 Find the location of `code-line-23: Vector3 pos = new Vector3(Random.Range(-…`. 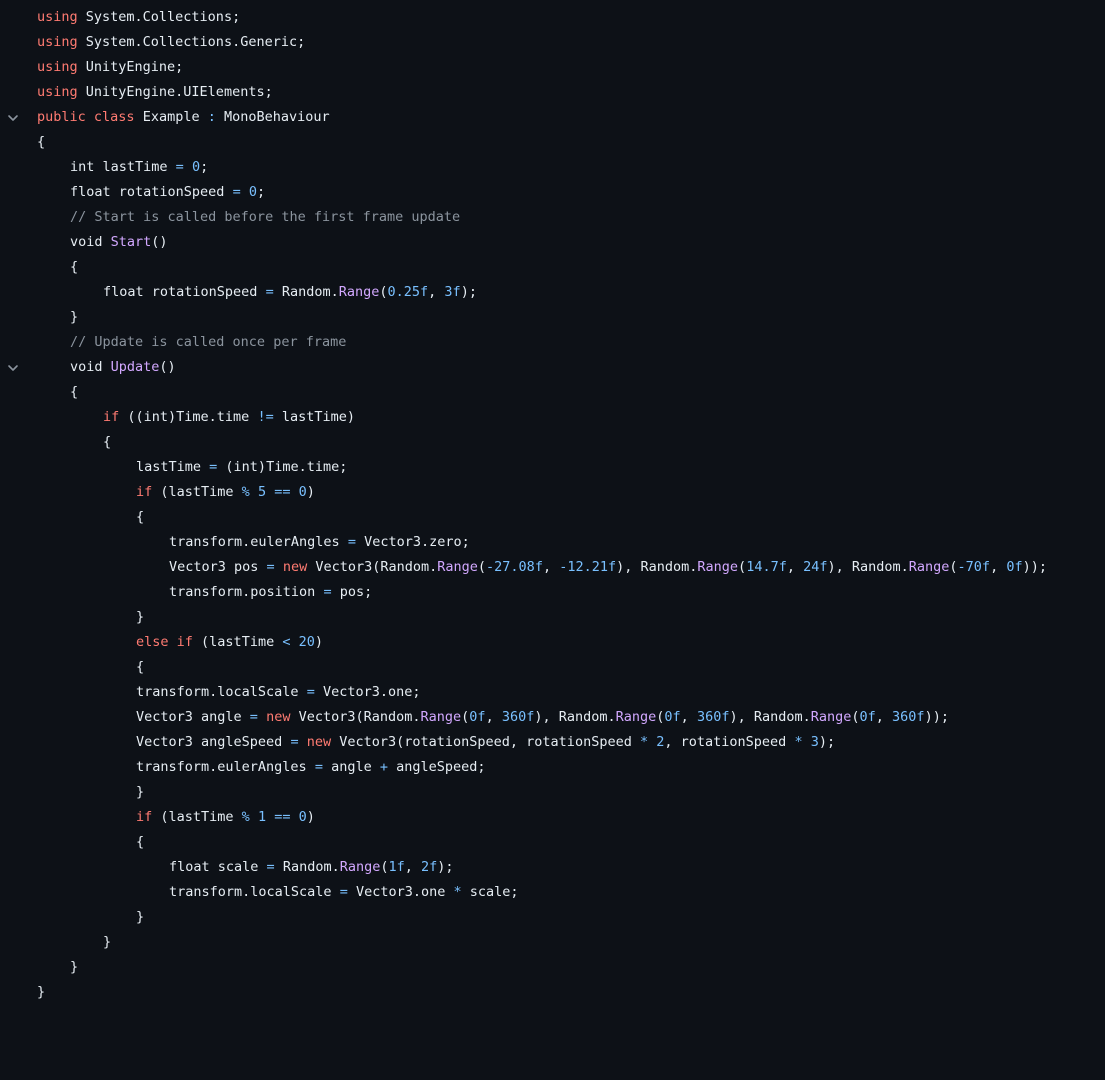

code-line-23: Vector3 pos = new Vector3(Random.Range(-… is located at coordinates (552, 567).